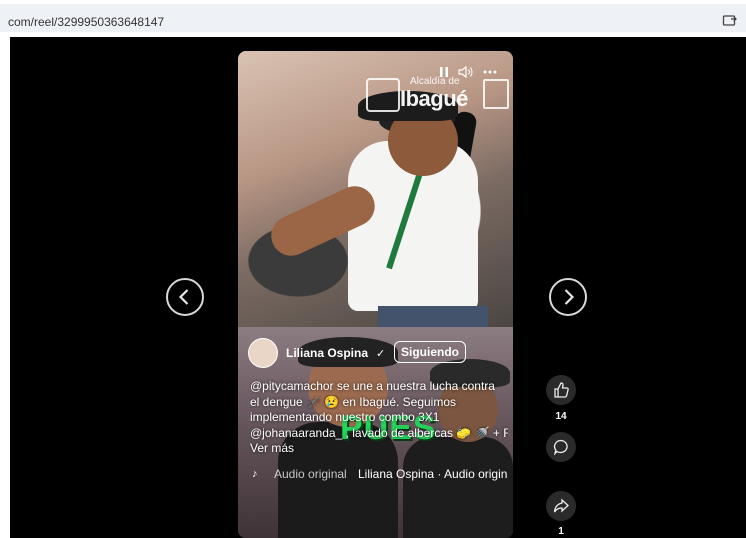 This screenshot has height=538, width=746. I want to click on url-text: com/reel/3299950363648147, so click(86, 22).